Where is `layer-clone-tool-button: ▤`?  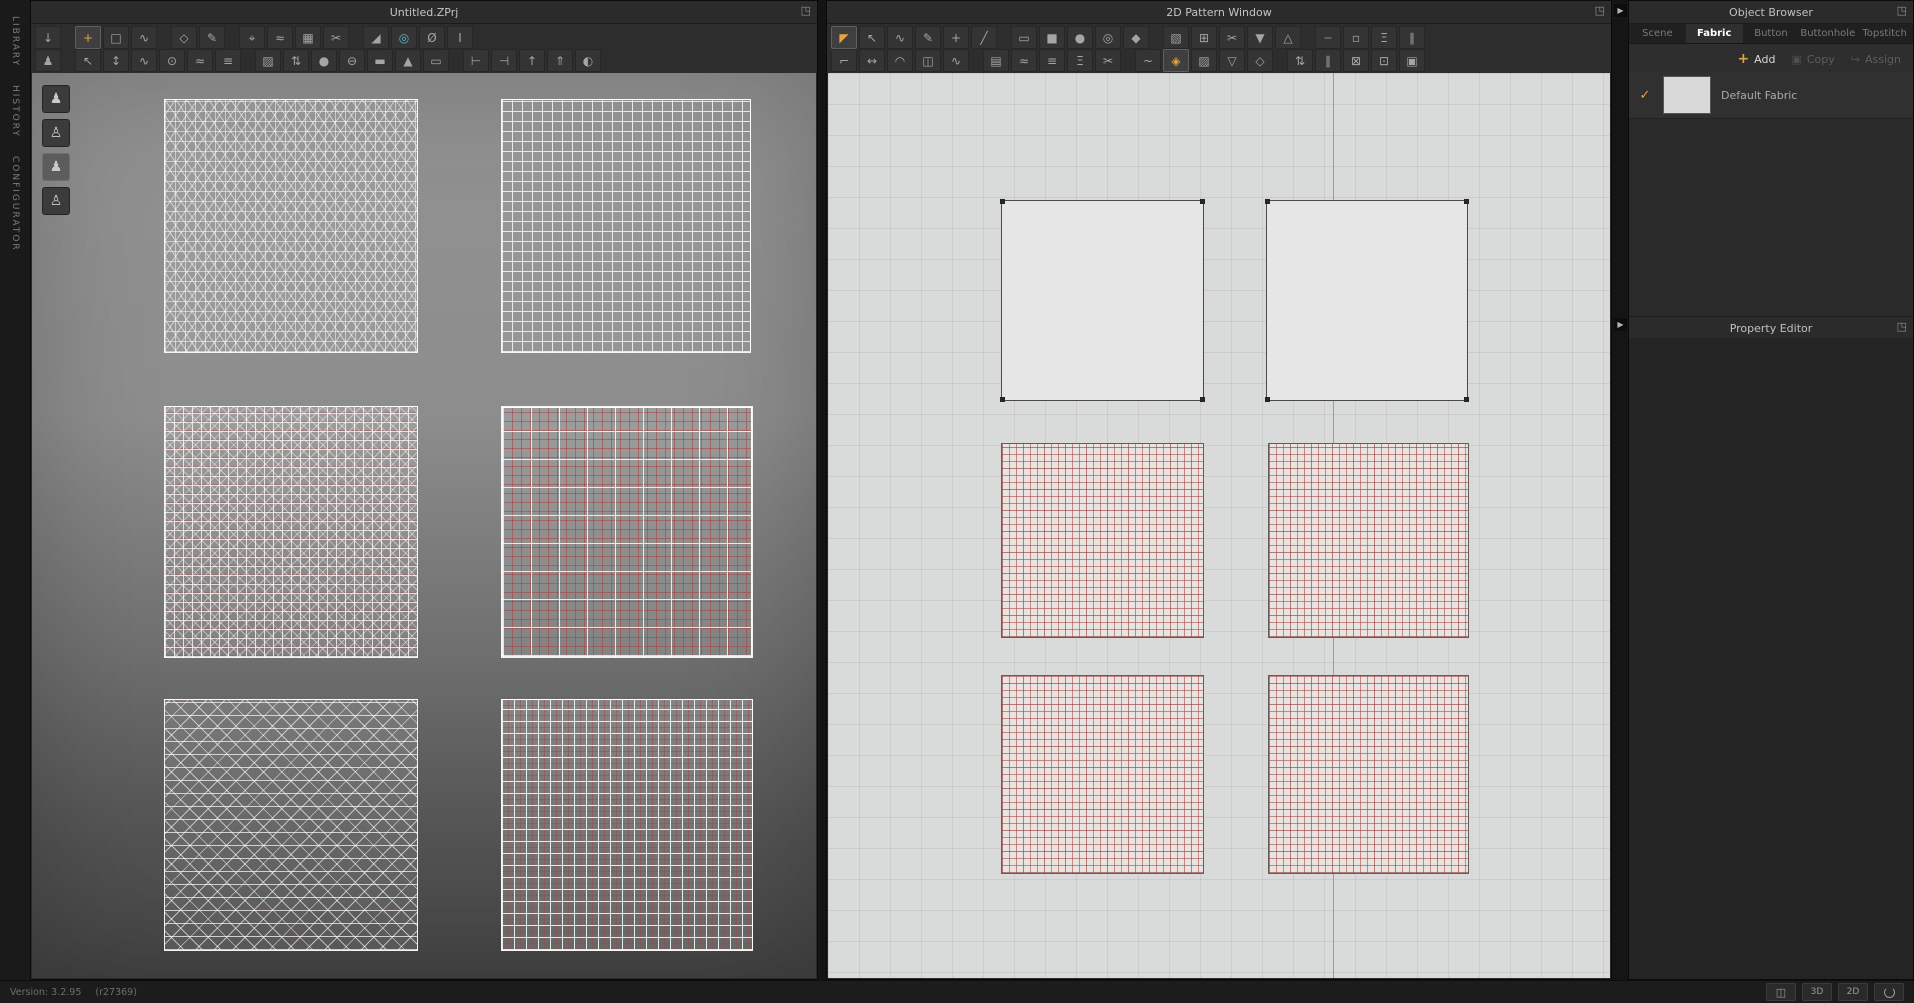 layer-clone-tool-button: ▤ is located at coordinates (996, 60).